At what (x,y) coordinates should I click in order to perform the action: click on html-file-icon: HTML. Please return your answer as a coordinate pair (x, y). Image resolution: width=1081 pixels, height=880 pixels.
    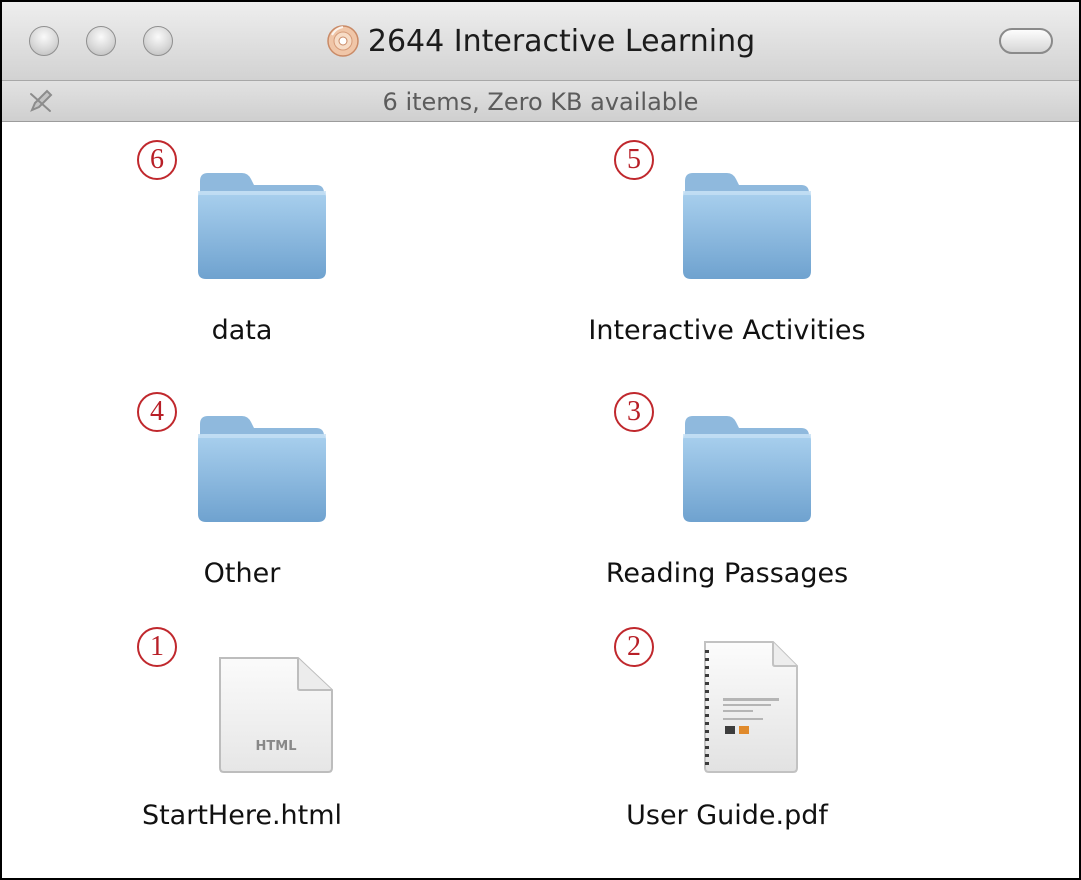
    Looking at the image, I should click on (276, 715).